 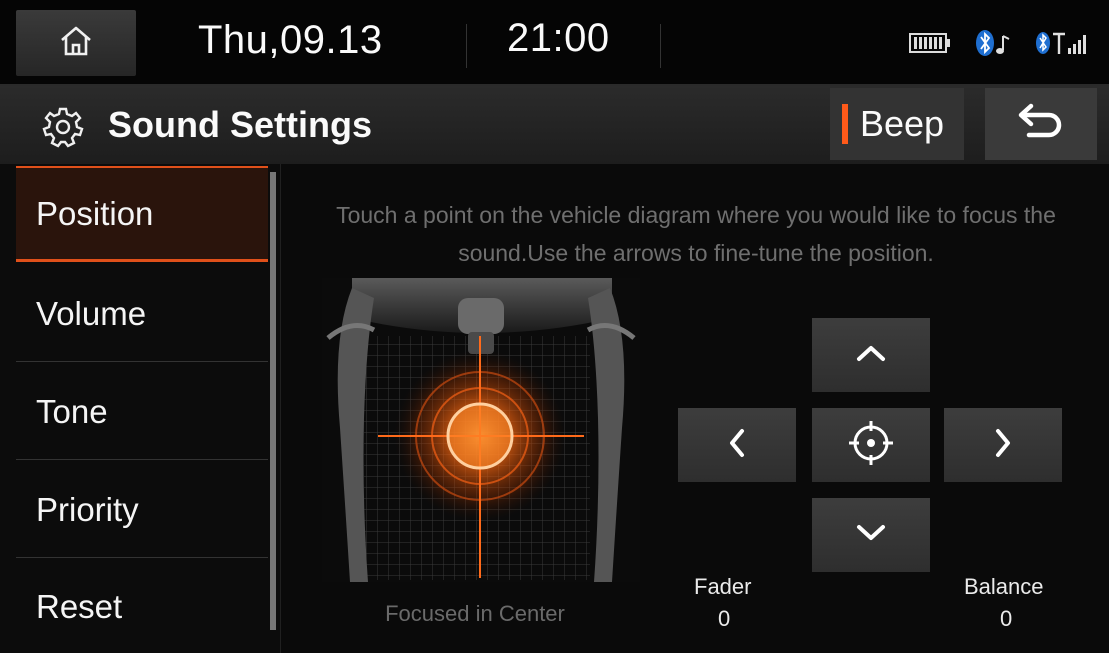 I want to click on balance-label: Balance, so click(x=1004, y=586).